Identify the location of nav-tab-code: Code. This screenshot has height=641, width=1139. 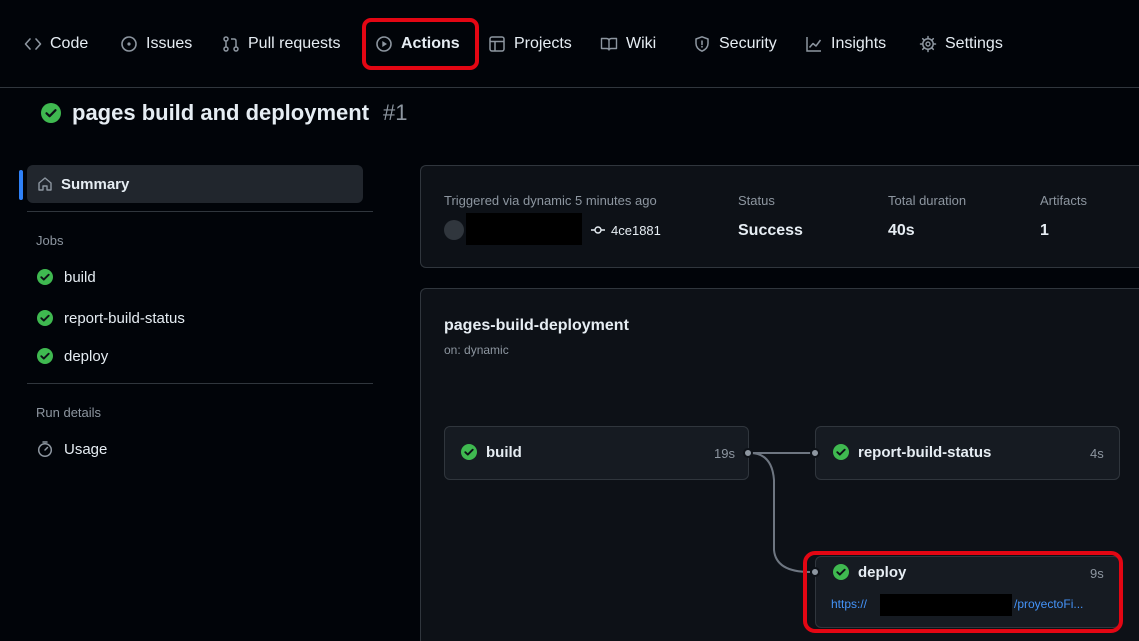
(56, 44).